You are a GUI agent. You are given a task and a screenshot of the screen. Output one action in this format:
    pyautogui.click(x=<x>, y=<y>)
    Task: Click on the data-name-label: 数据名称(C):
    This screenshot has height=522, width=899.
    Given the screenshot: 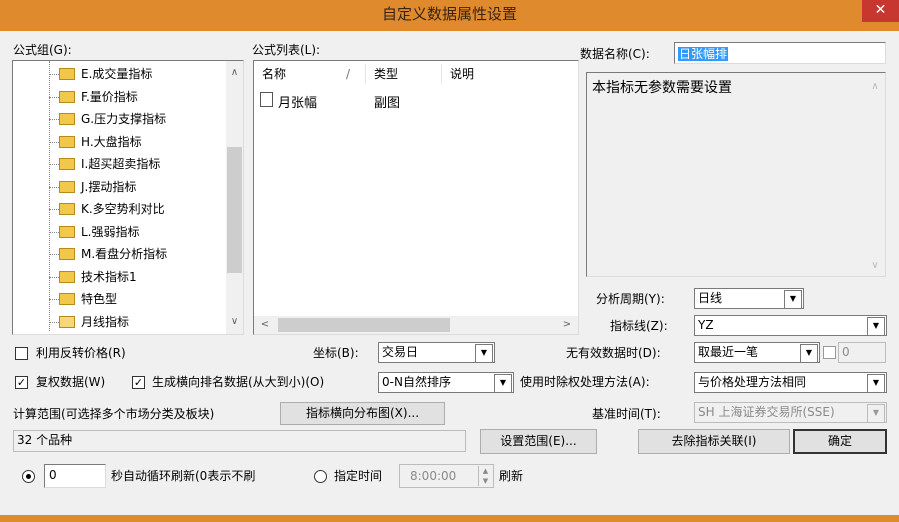 What is the action you would take?
    pyautogui.click(x=615, y=54)
    